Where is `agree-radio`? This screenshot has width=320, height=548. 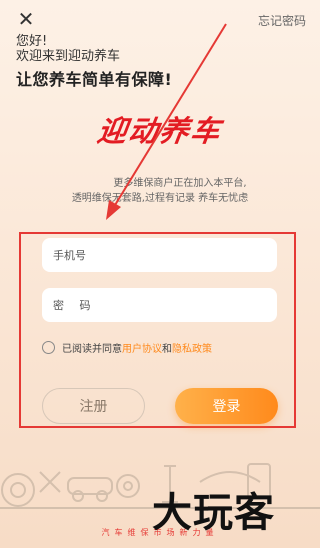
agree-radio is located at coordinates (48, 347).